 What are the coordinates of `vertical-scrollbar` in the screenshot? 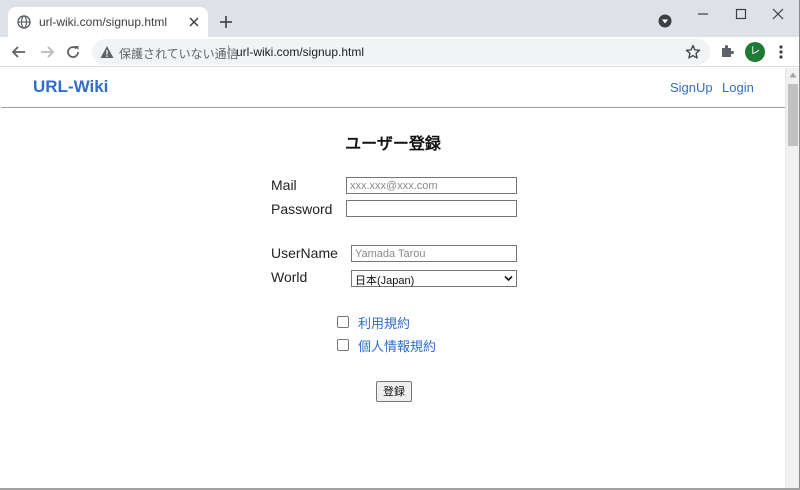 It's located at (792, 278).